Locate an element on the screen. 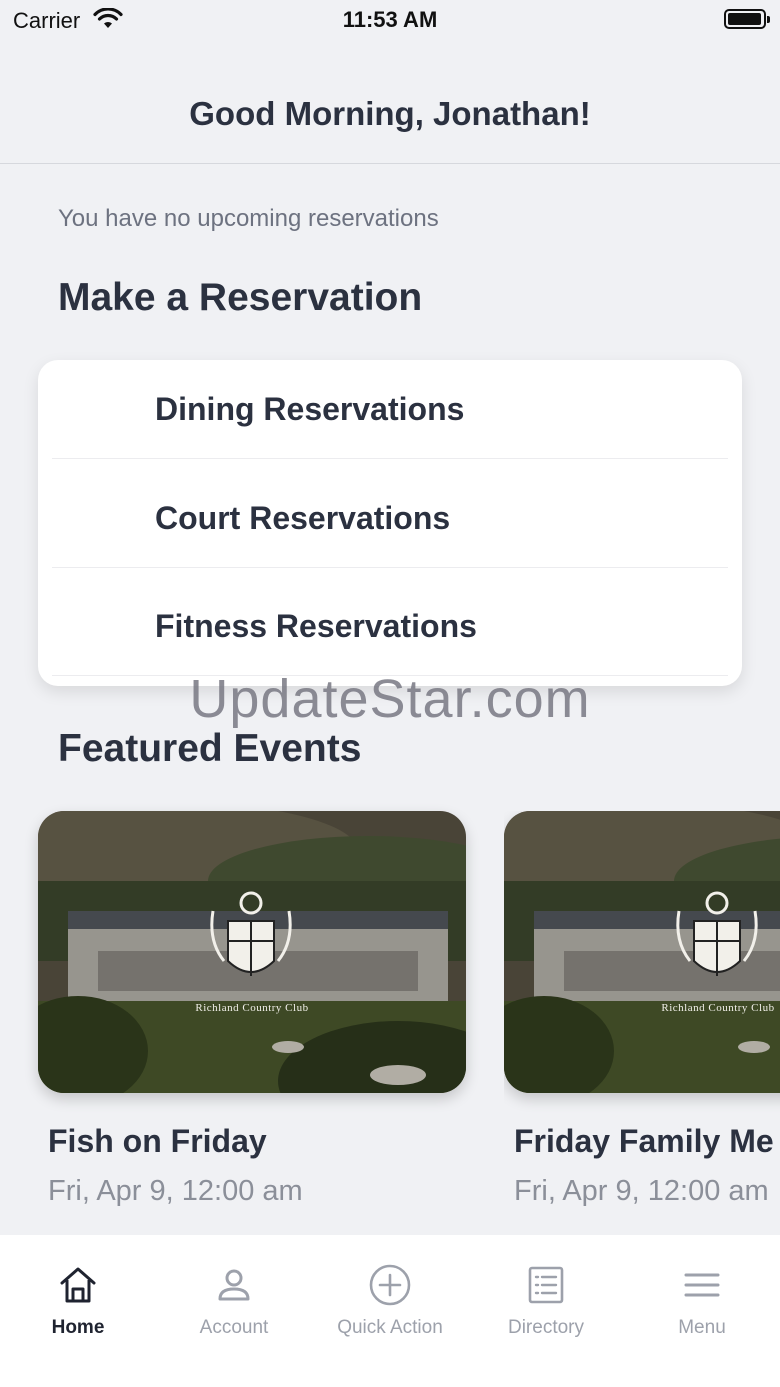 The width and height of the screenshot is (780, 1387). tab-label: Home is located at coordinates (78, 1327).